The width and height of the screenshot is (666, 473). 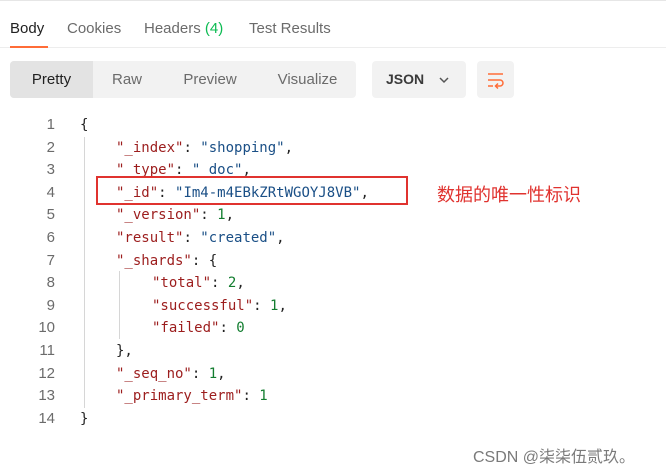 I want to click on code-text: {, so click(x=84, y=125).